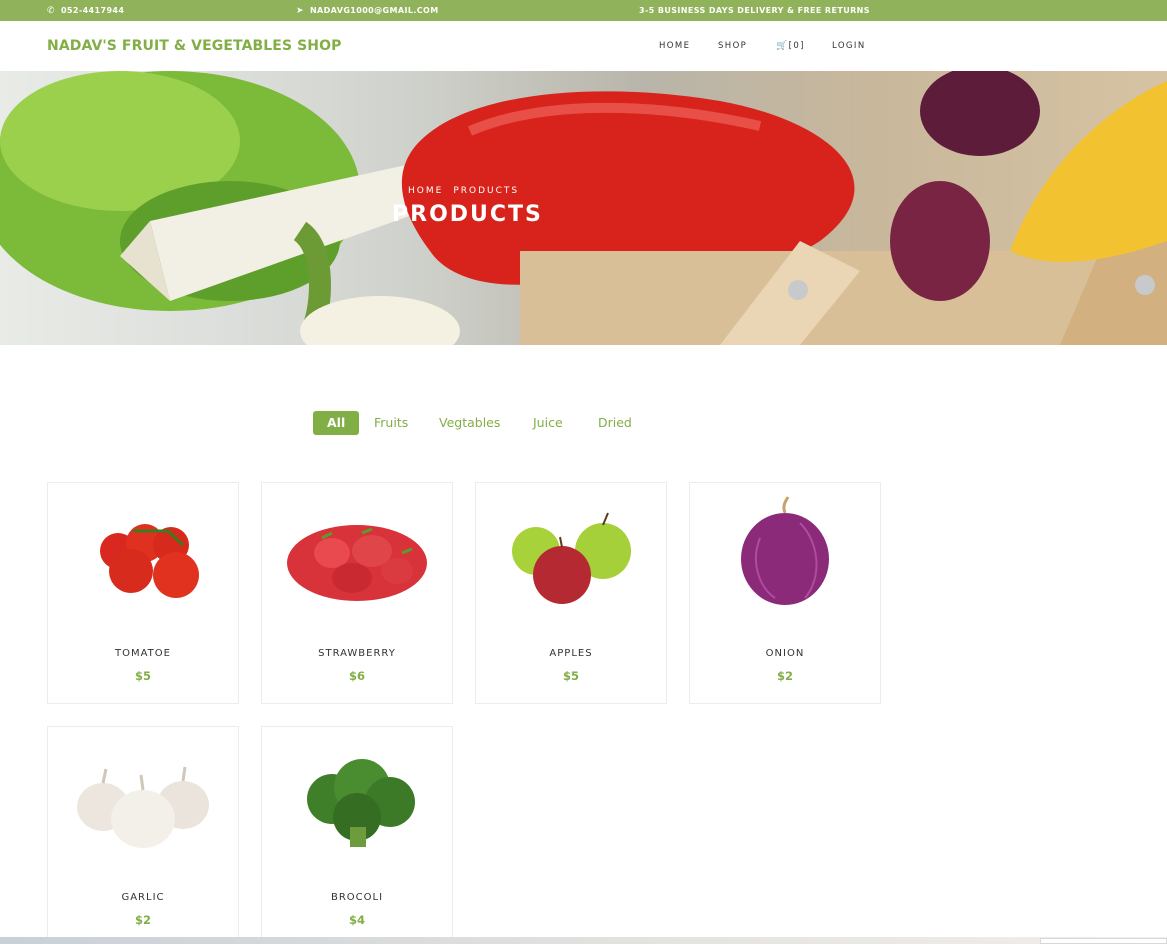 This screenshot has height=944, width=1167. What do you see at coordinates (143, 558) in the screenshot?
I see `tomato-image` at bounding box center [143, 558].